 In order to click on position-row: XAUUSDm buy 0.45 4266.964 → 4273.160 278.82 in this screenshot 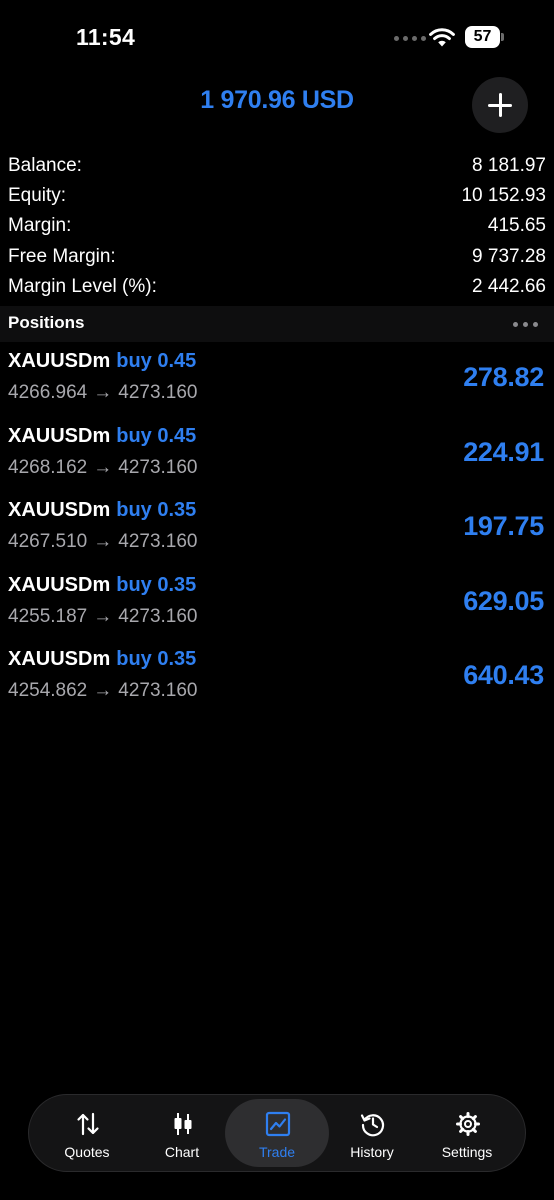, I will do `click(277, 379)`.